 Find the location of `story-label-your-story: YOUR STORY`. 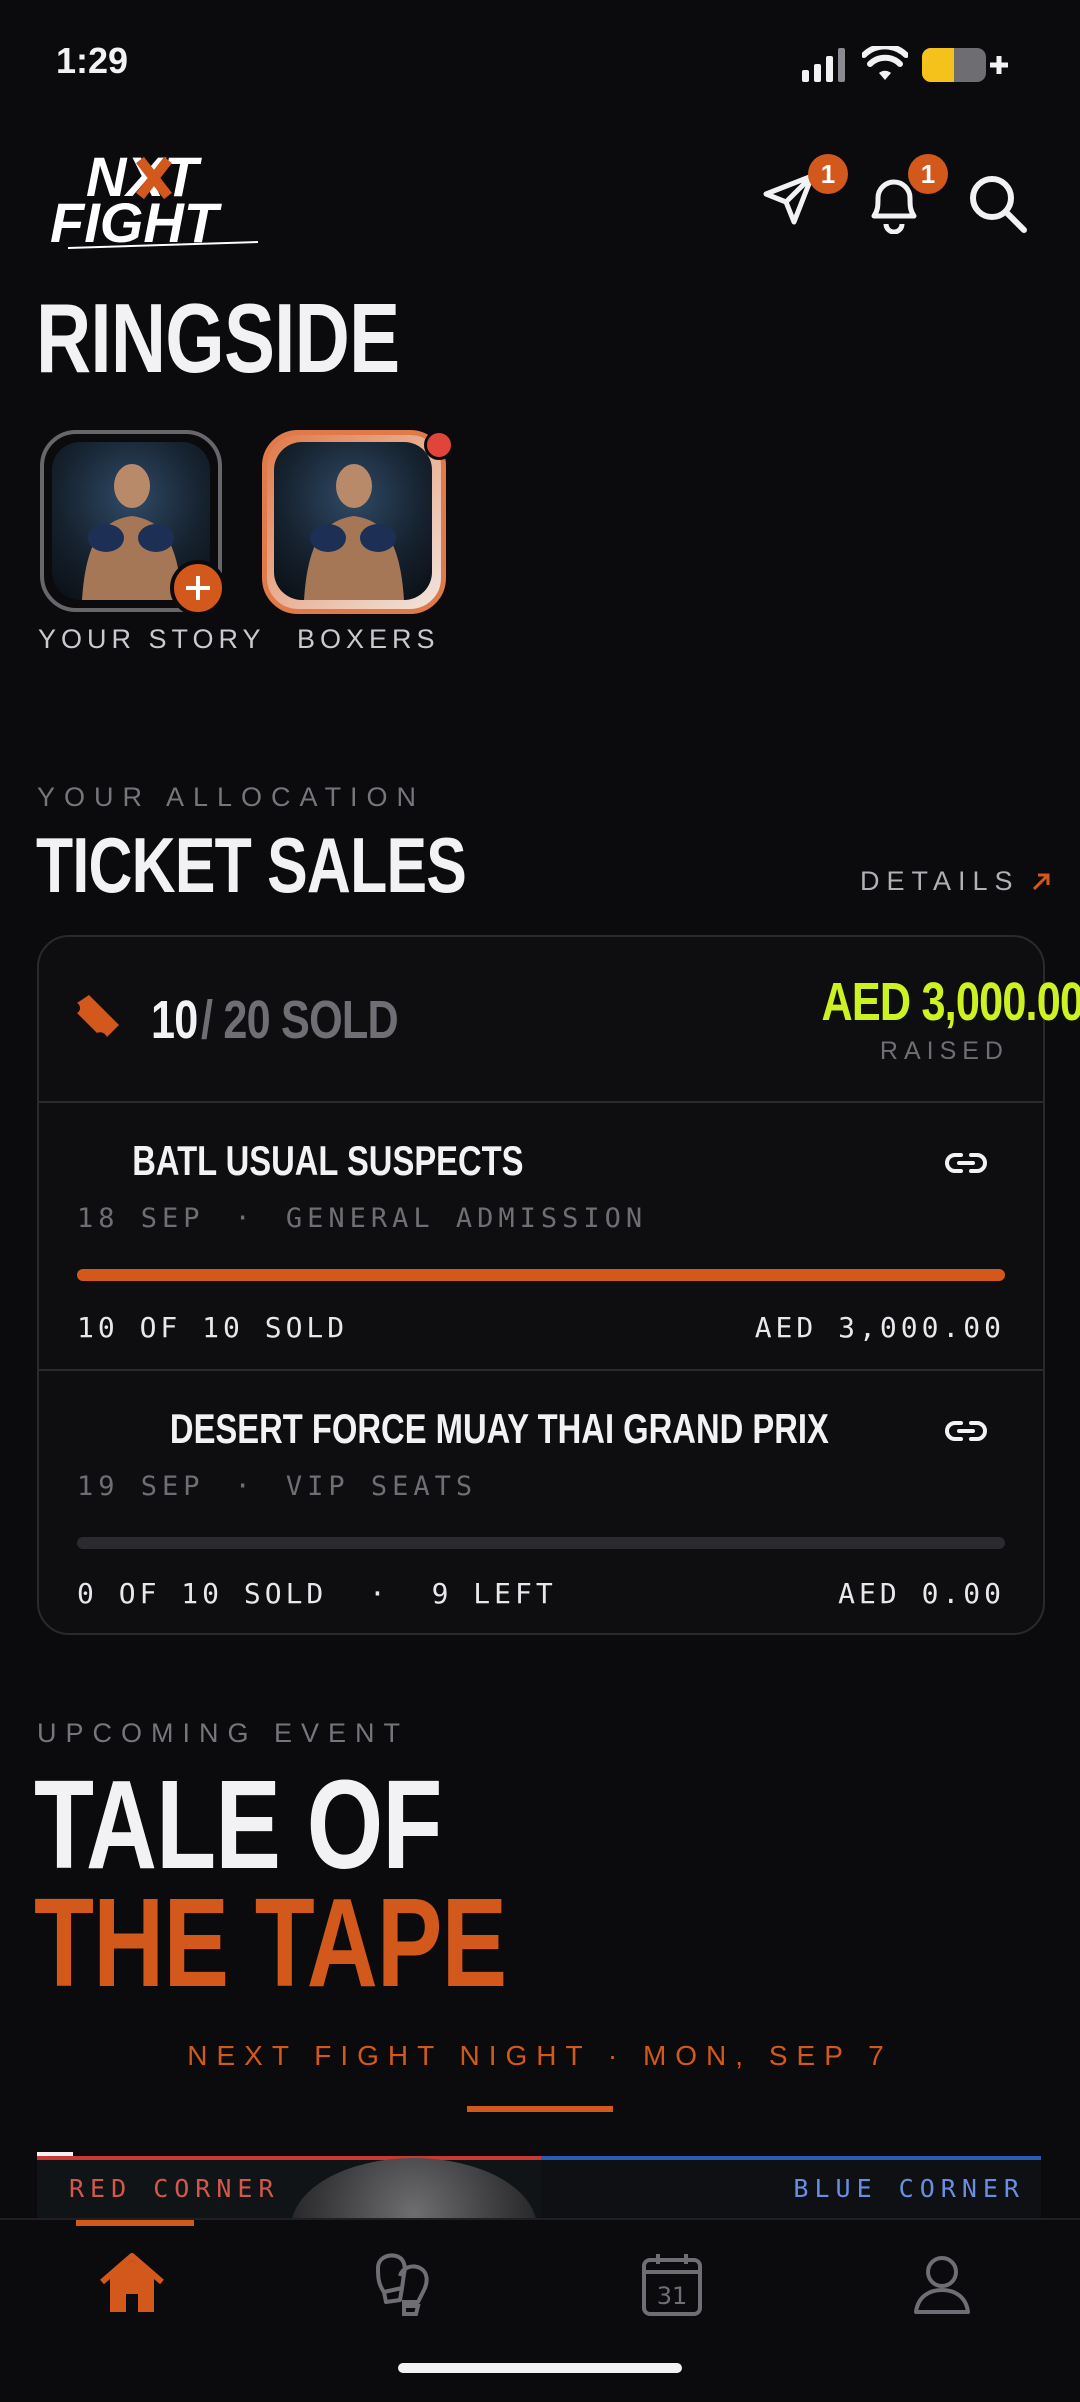

story-label-your-story: YOUR STORY is located at coordinates (152, 639).